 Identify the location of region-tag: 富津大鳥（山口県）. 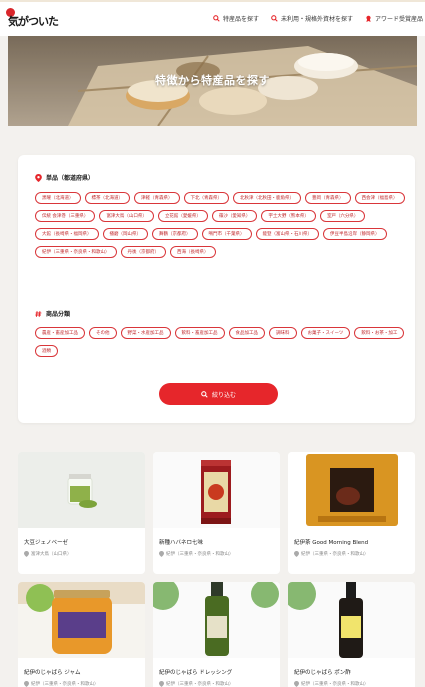
(126, 216).